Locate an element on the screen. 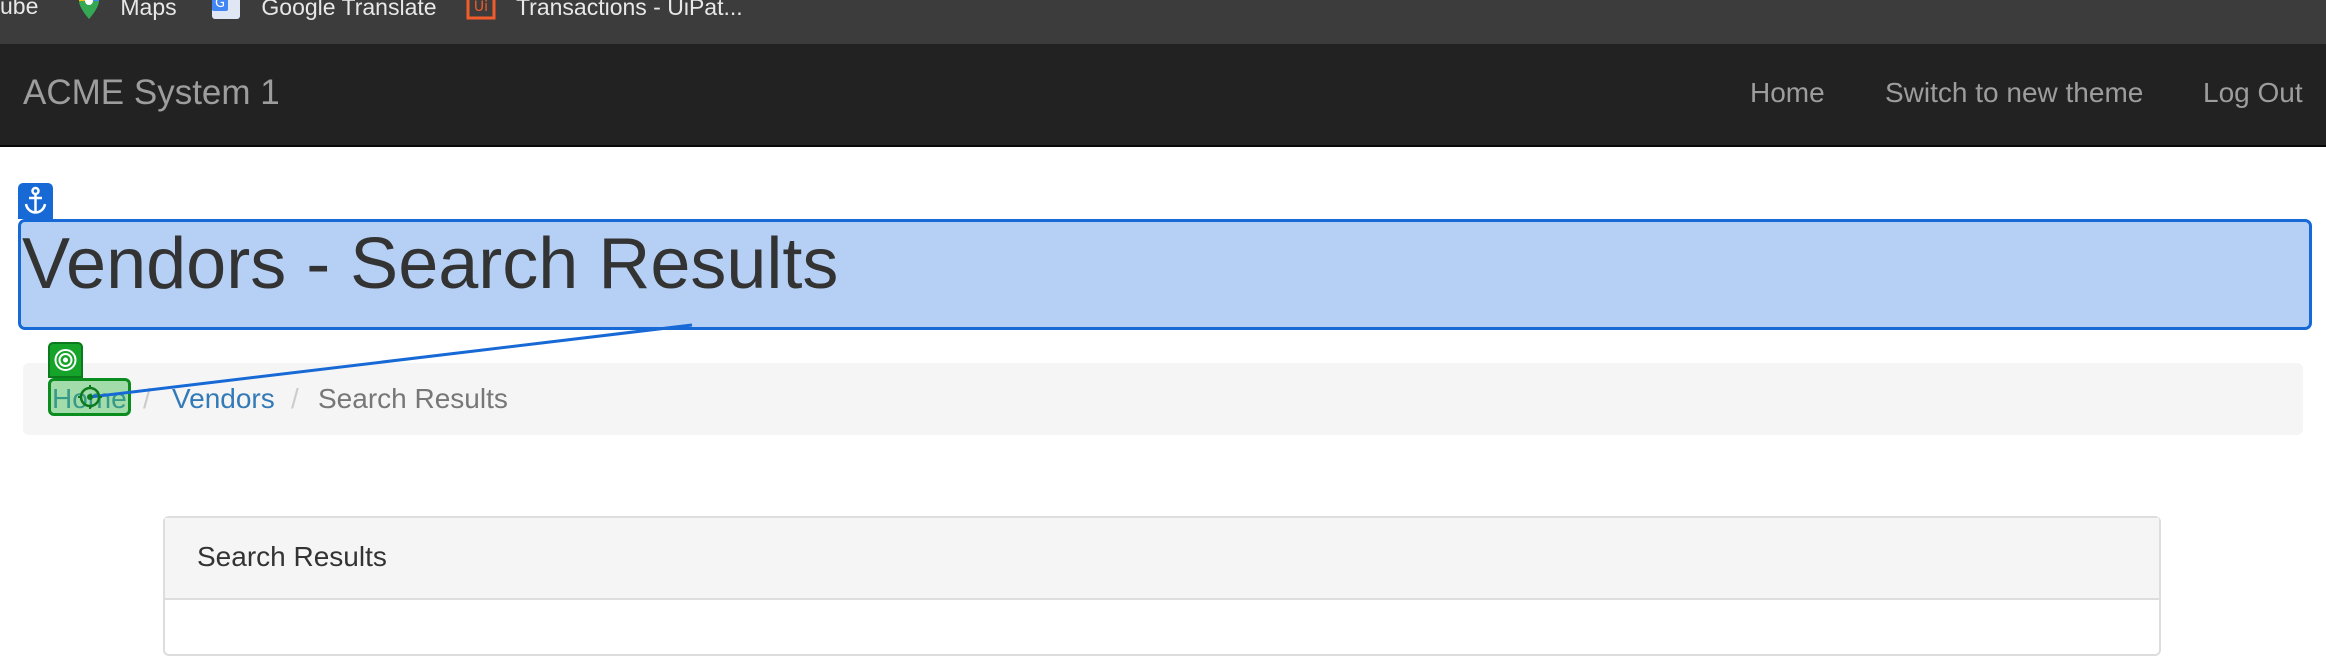 Image resolution: width=2326 pixels, height=656 pixels. bookmark-google-translate: G Google Translate is located at coordinates (324, 11).